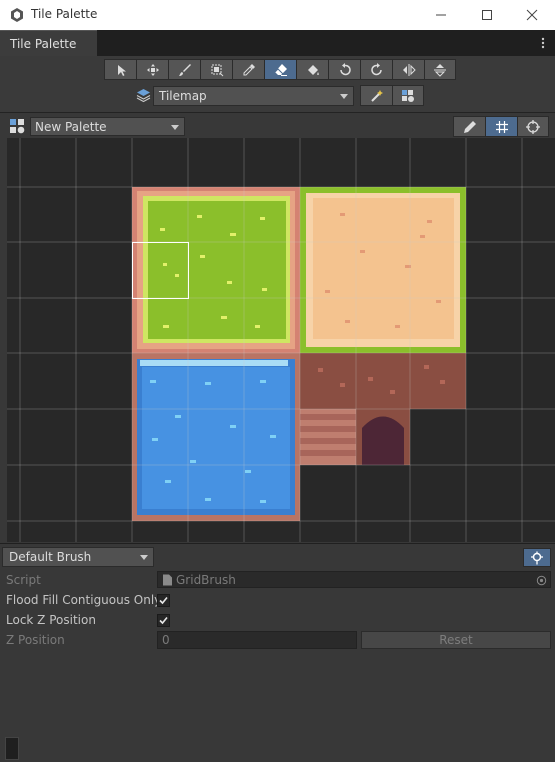  I want to click on tilemap-action-buttons, so click(392, 96).